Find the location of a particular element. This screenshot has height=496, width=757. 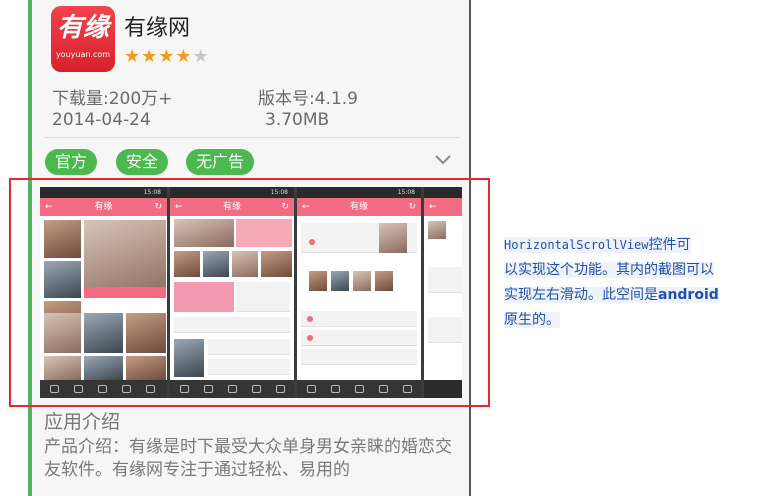

annotation-code: HorizontalScrollView is located at coordinates (576, 245).